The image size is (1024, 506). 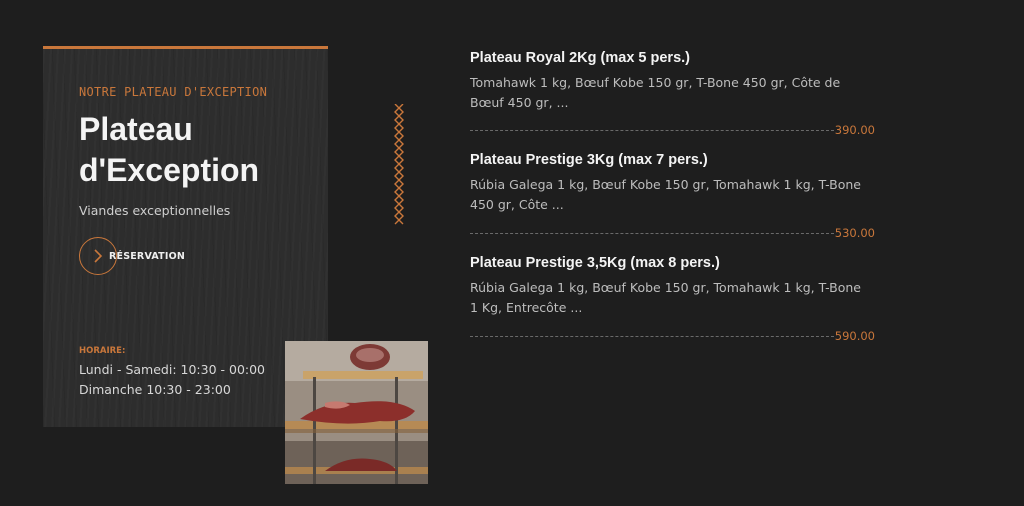 I want to click on reservation-button: RÉSERVATION, so click(x=132, y=256).